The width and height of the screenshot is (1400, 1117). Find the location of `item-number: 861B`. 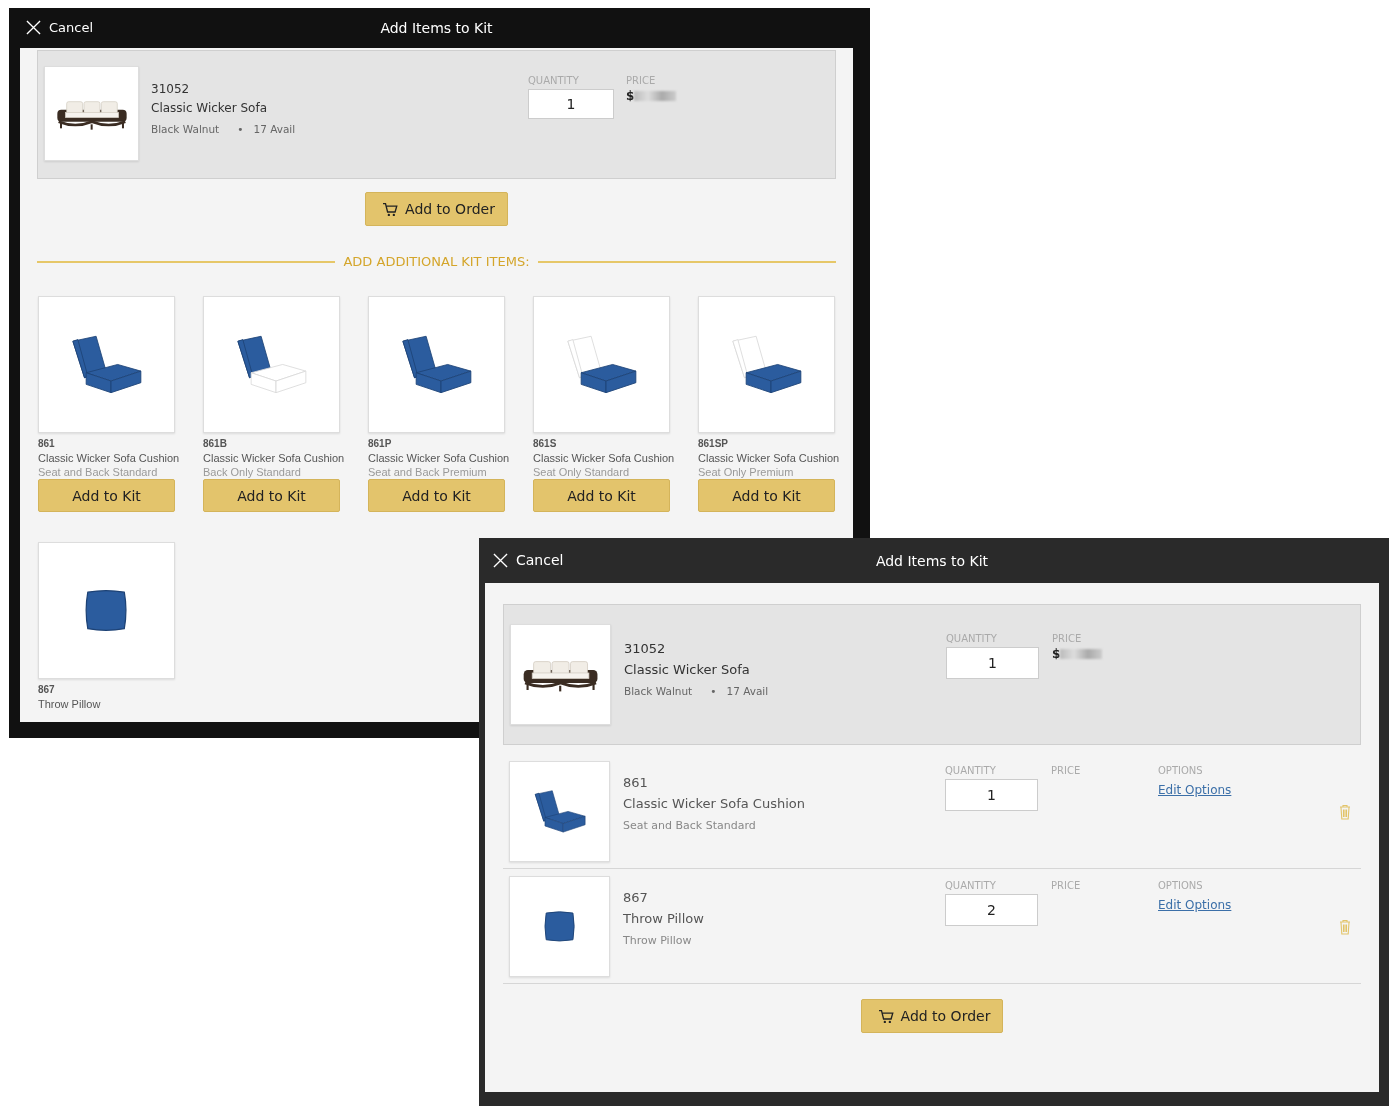

item-number: 861B is located at coordinates (215, 443).